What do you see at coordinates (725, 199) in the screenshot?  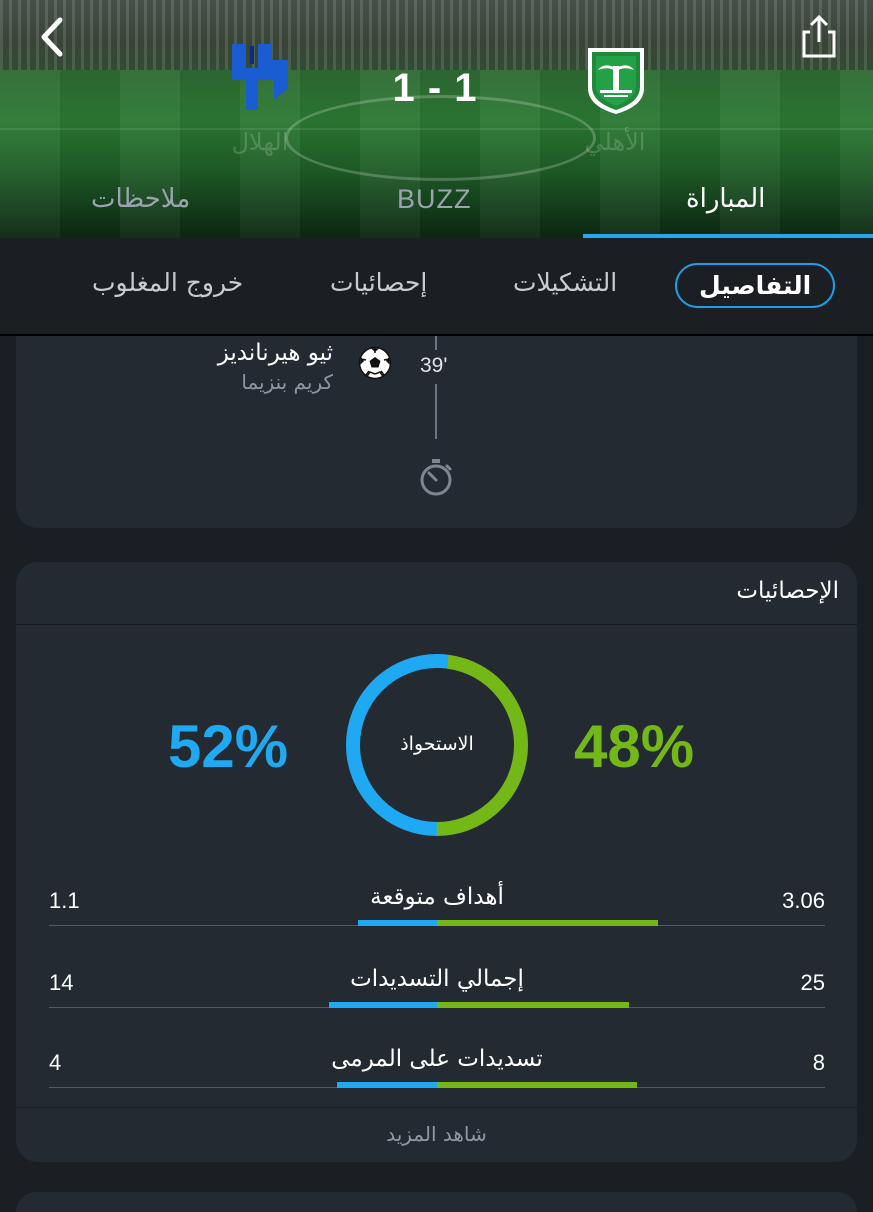 I see `tab-match: المباراة` at bounding box center [725, 199].